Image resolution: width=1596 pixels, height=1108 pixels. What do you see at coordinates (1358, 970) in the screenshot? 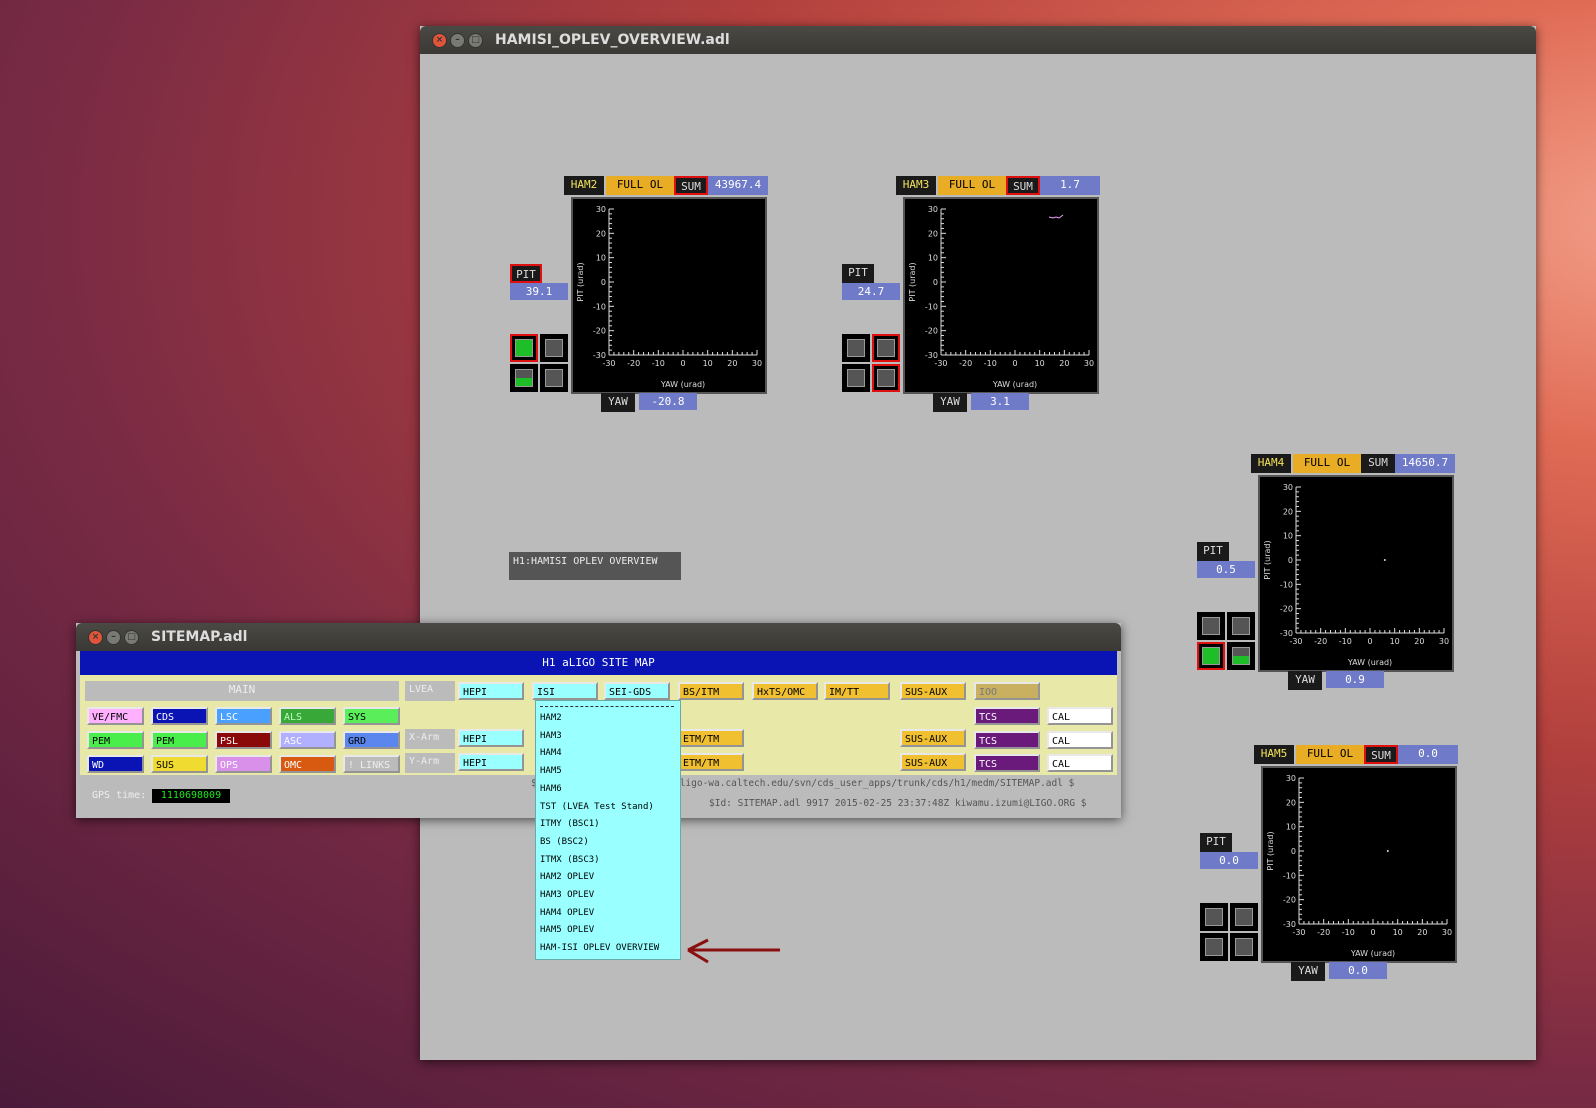
I see `yaw-value: 0.0` at bounding box center [1358, 970].